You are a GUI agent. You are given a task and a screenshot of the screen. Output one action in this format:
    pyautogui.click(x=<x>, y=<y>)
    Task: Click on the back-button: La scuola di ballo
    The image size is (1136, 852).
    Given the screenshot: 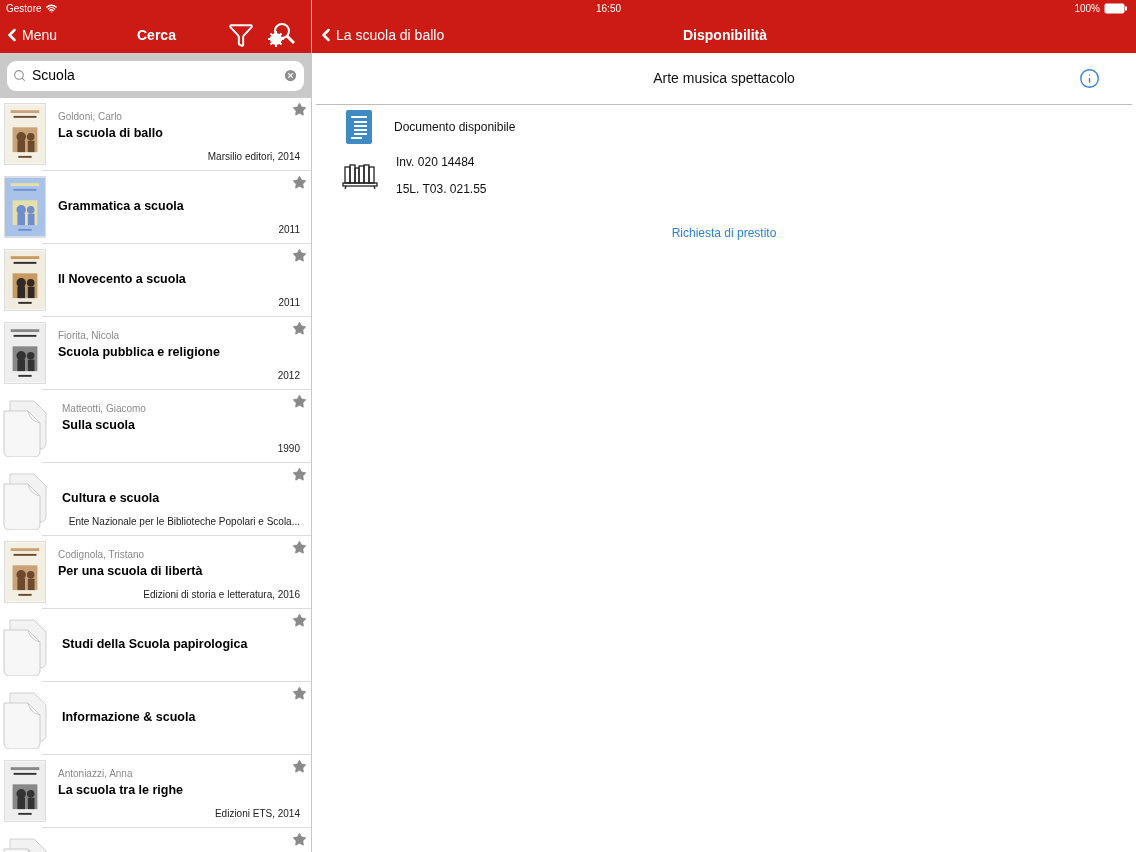 What is the action you would take?
    pyautogui.click(x=382, y=35)
    